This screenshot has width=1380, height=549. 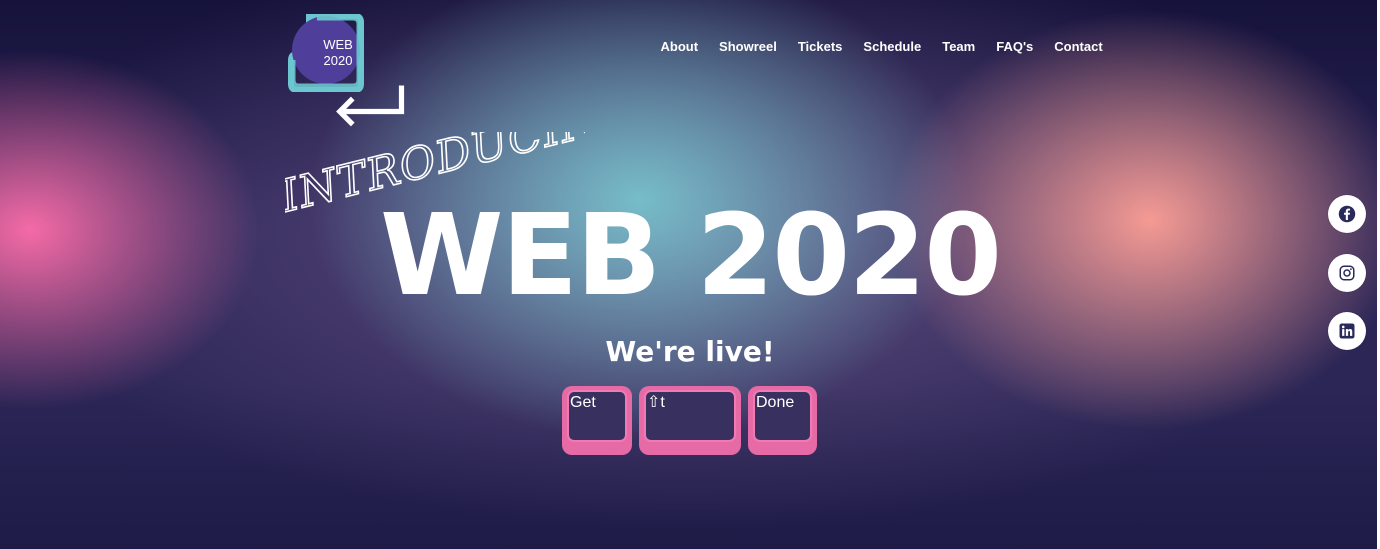 I want to click on key-done-label: Done, so click(x=775, y=402).